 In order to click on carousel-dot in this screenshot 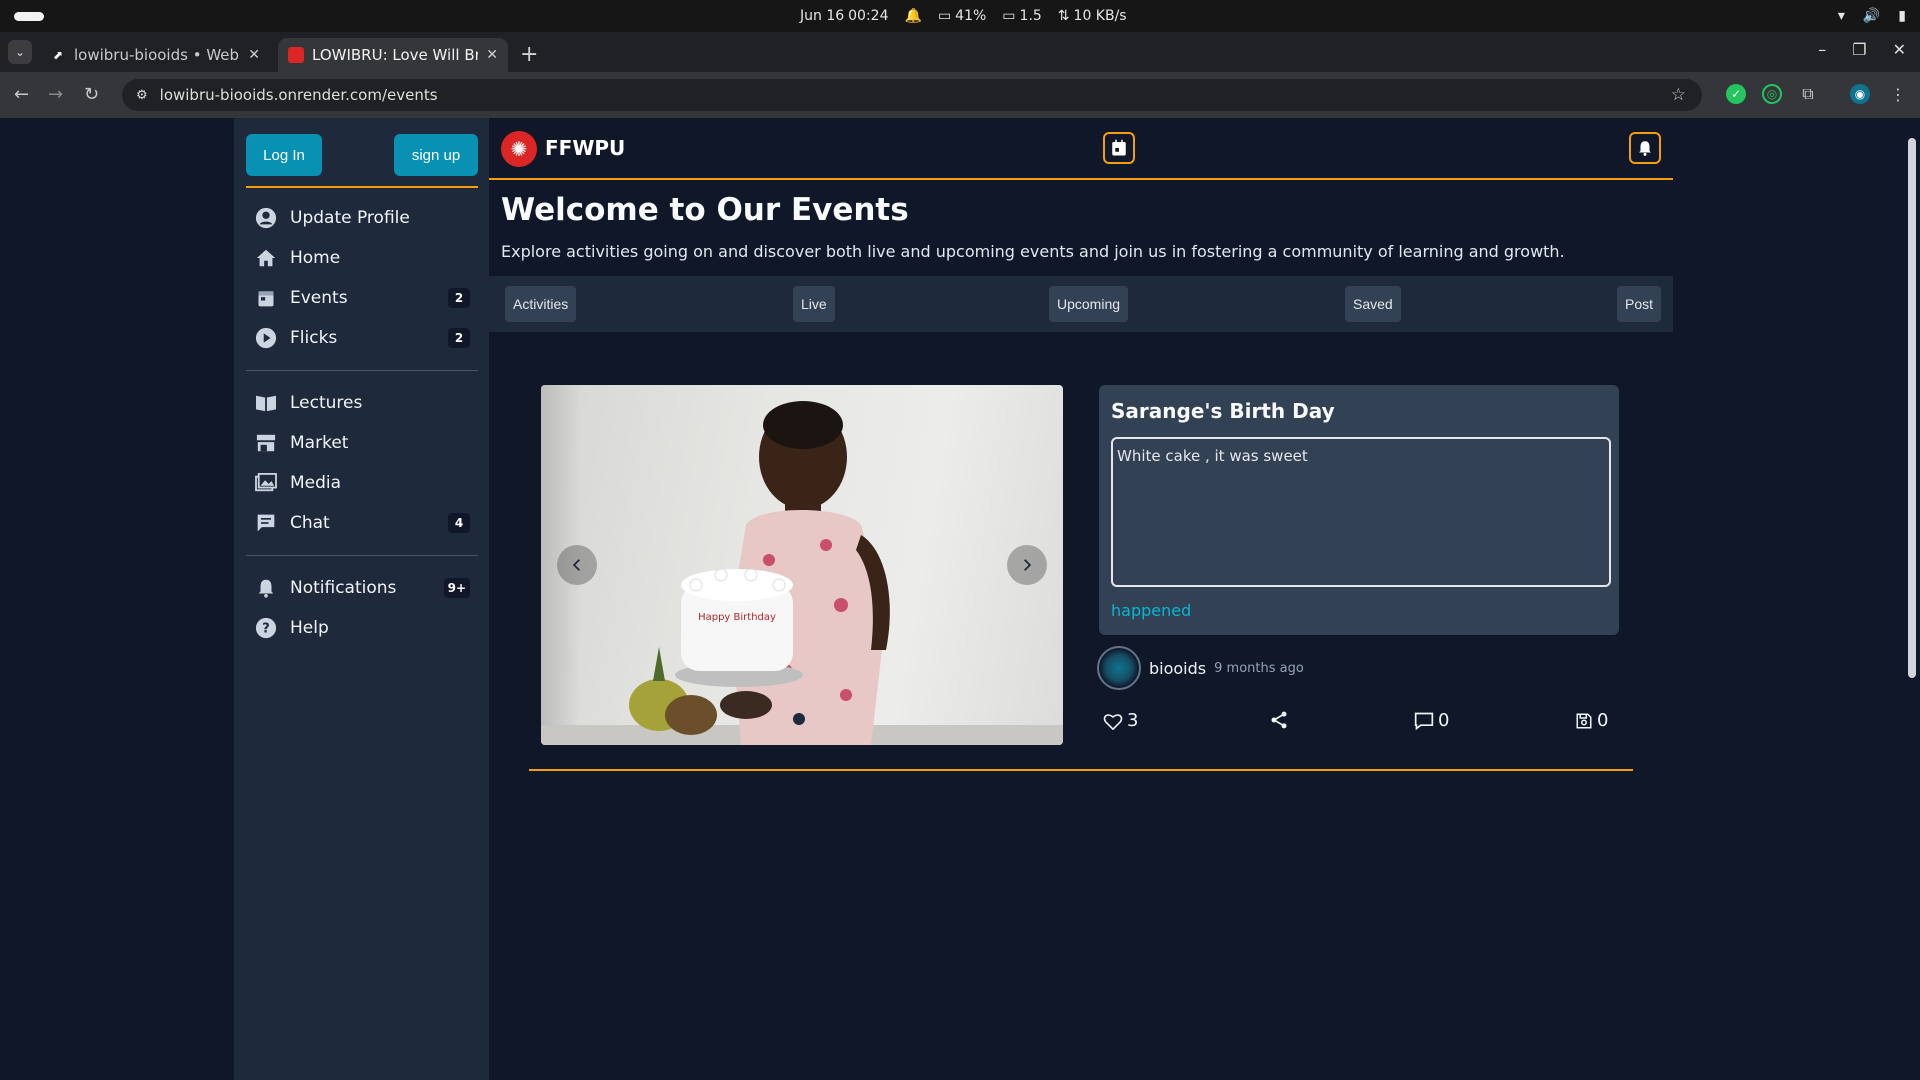, I will do `click(799, 719)`.